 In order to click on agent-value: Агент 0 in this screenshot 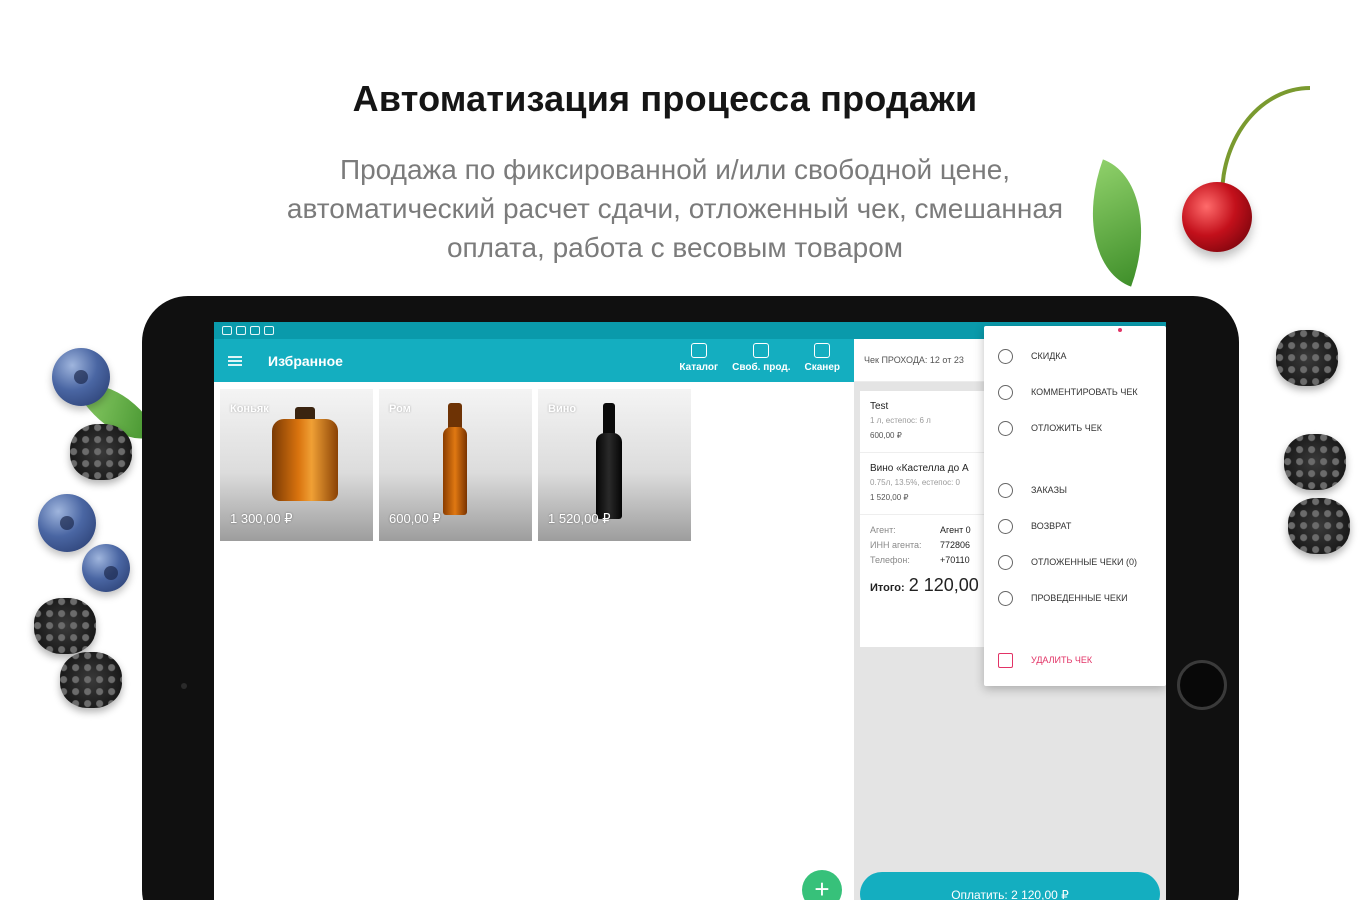, I will do `click(955, 530)`.